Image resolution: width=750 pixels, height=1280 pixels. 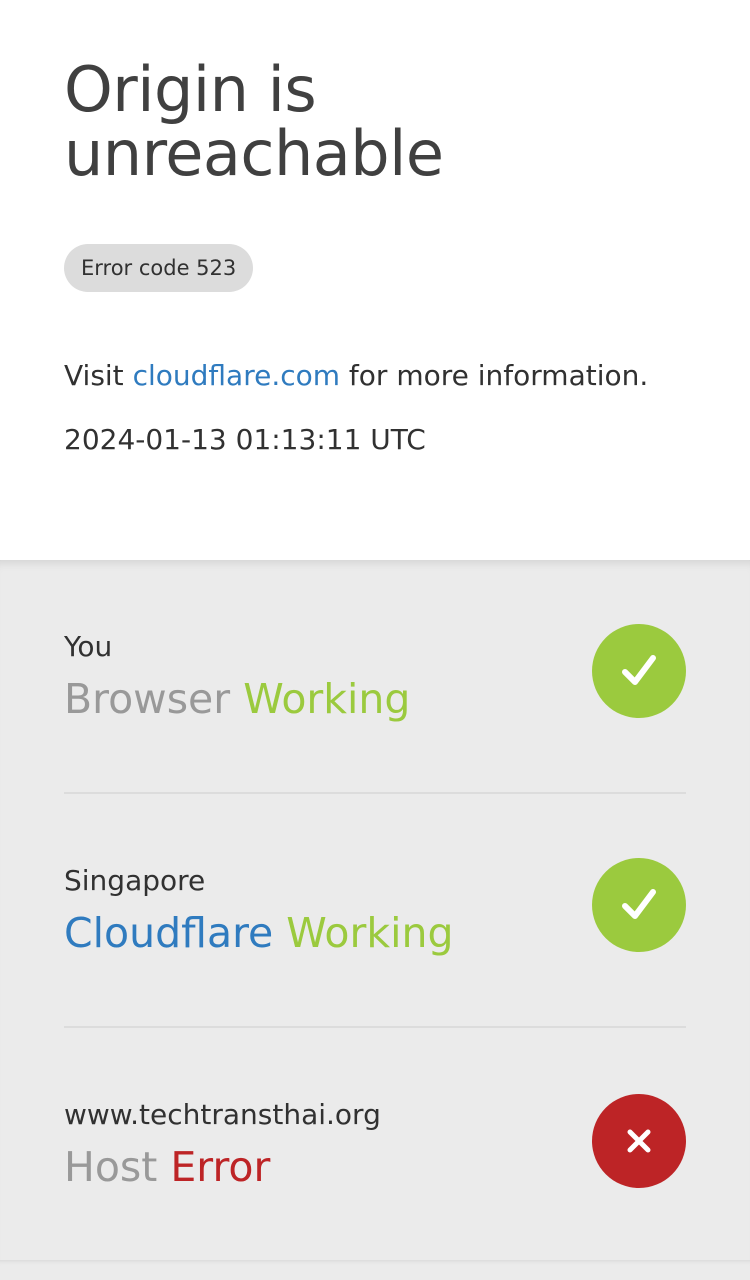 What do you see at coordinates (222, 1114) in the screenshot?
I see `host-location: www.techtransthai.org` at bounding box center [222, 1114].